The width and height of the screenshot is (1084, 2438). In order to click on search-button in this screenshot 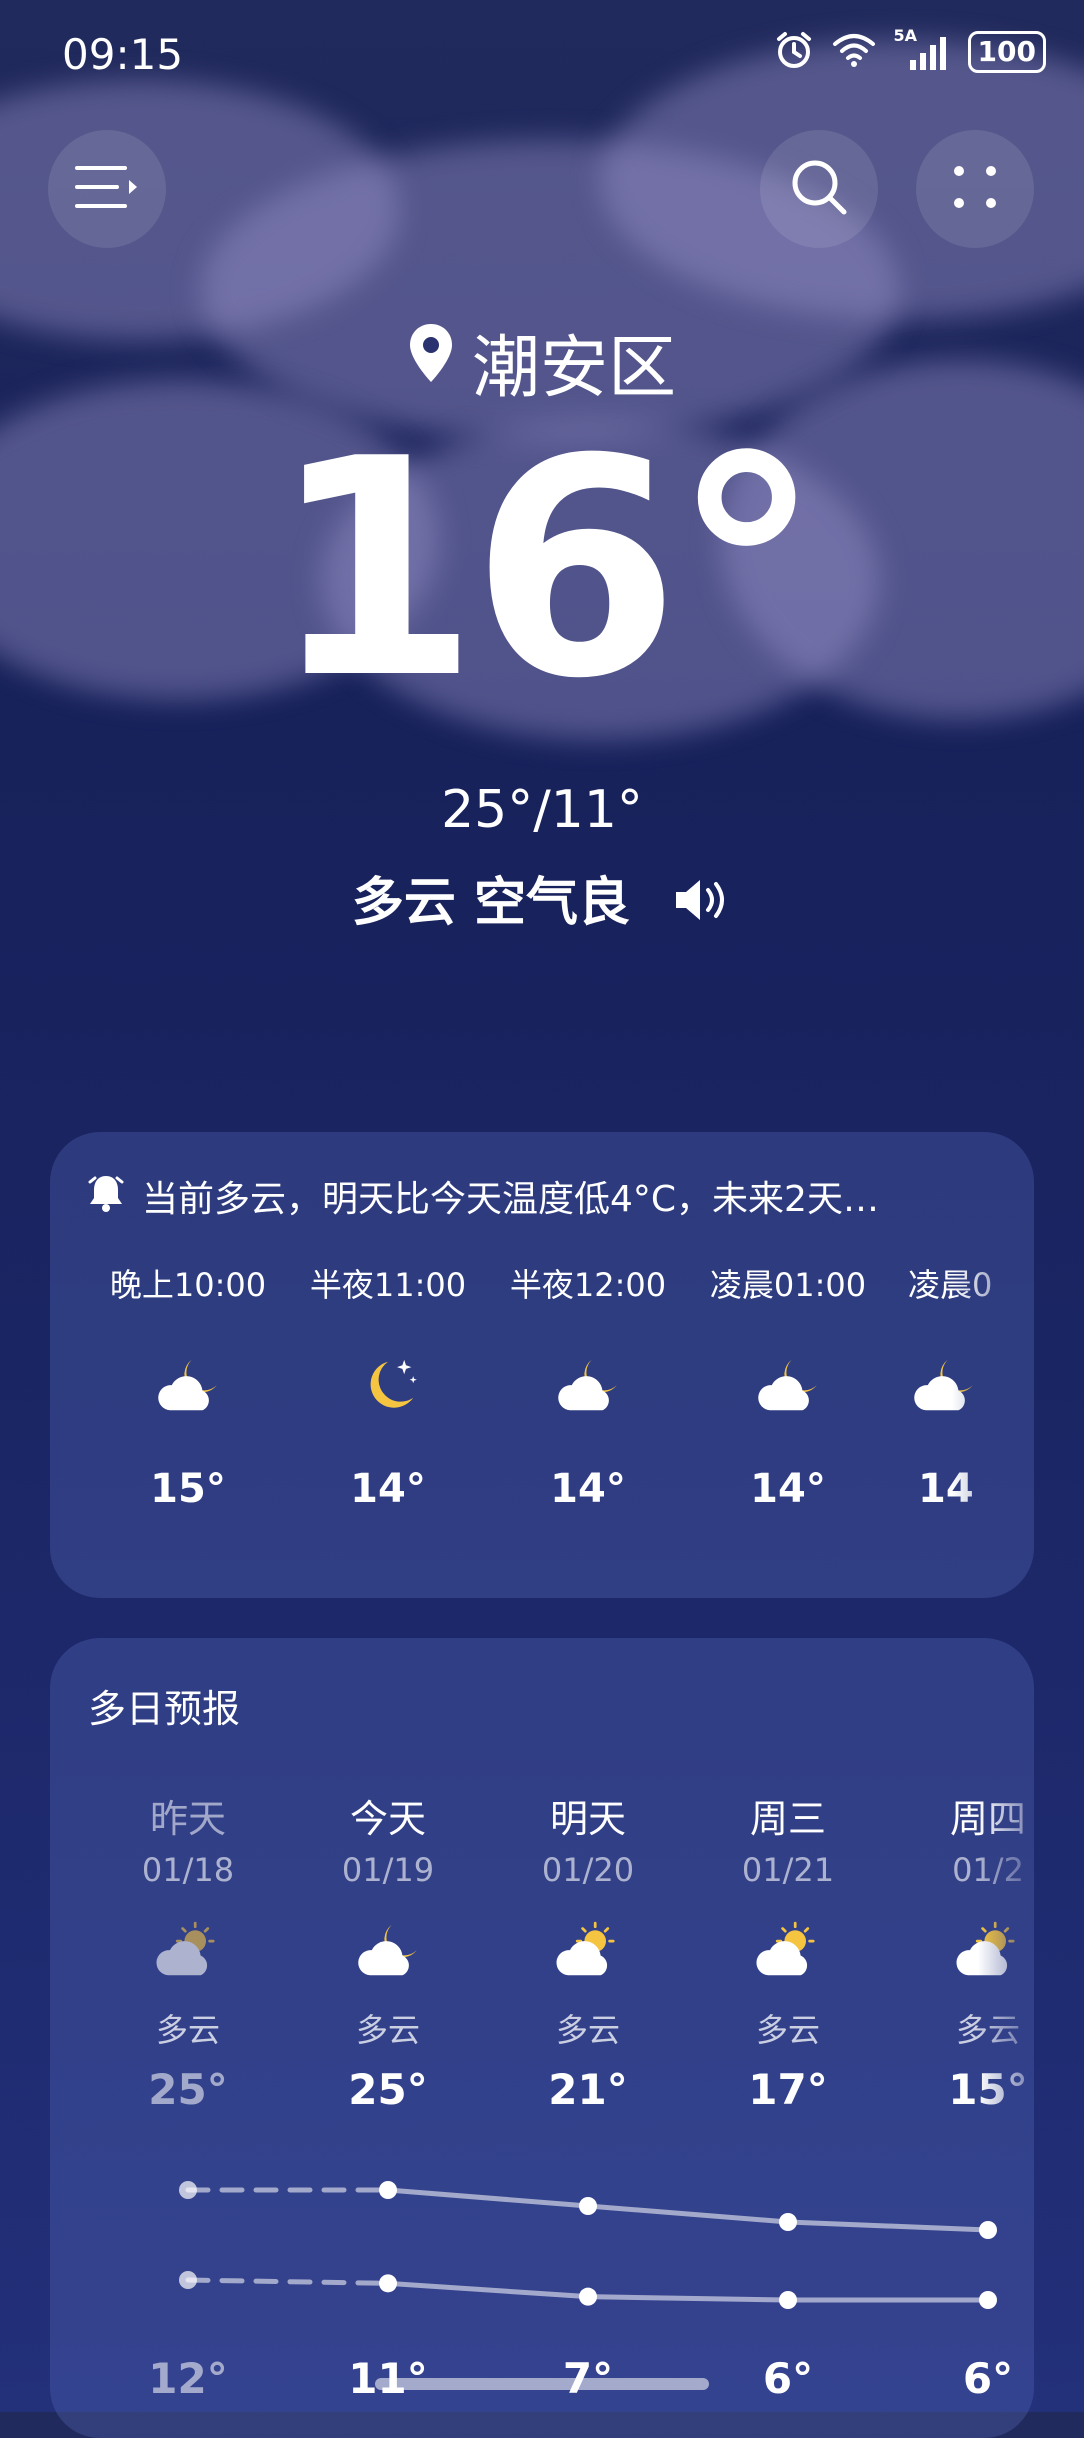, I will do `click(819, 189)`.